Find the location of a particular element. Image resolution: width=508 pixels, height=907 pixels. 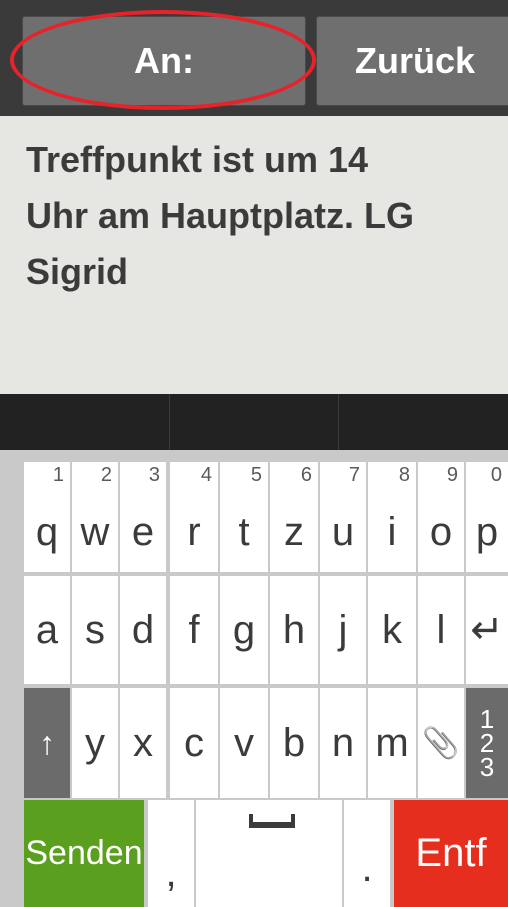

key-n-label: n is located at coordinates (343, 742).